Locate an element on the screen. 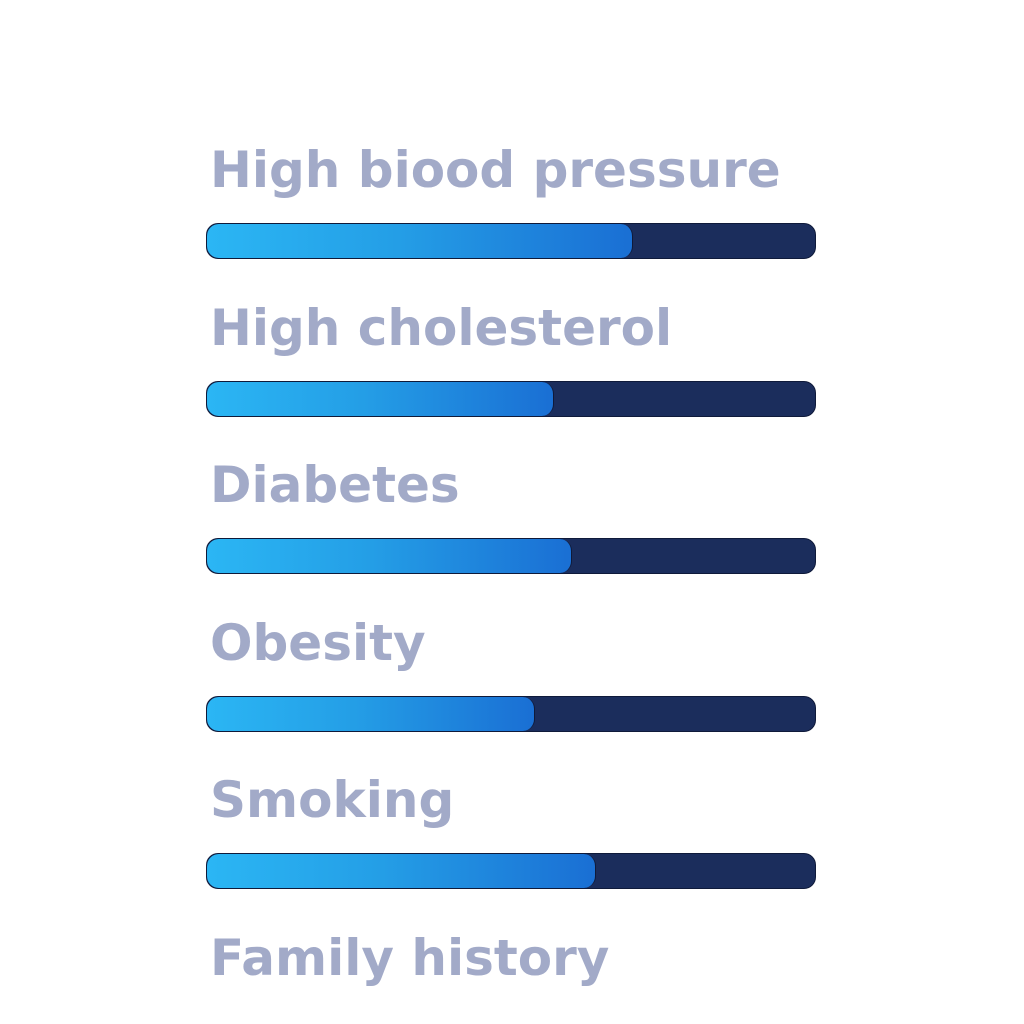  category-label: Diabetes is located at coordinates (335, 485).